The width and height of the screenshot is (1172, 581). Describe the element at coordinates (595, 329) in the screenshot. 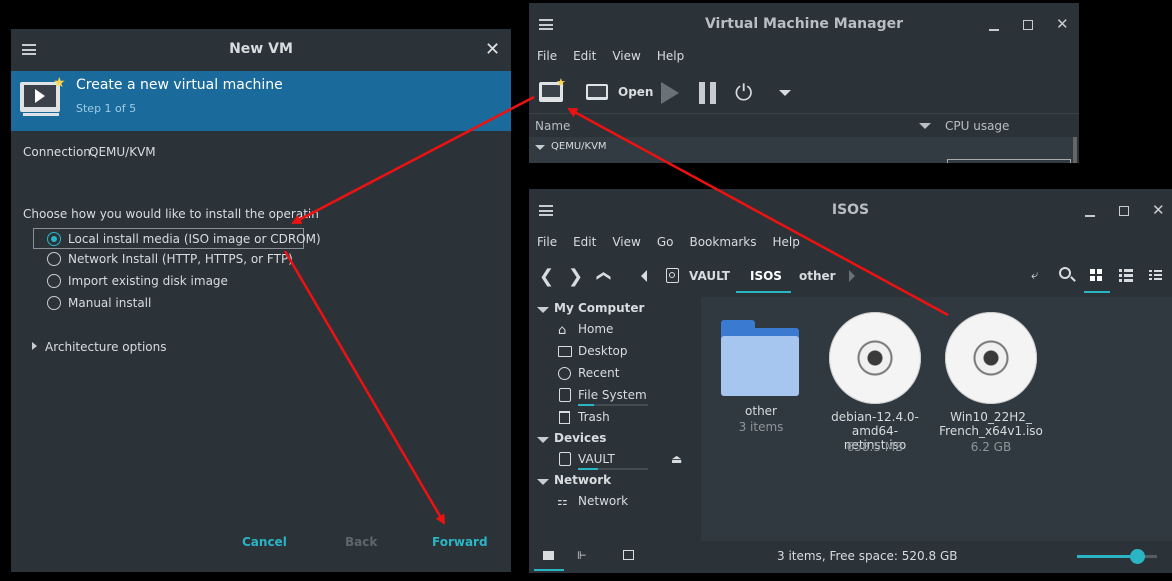

I see `sidebar-item-home: Home` at that location.